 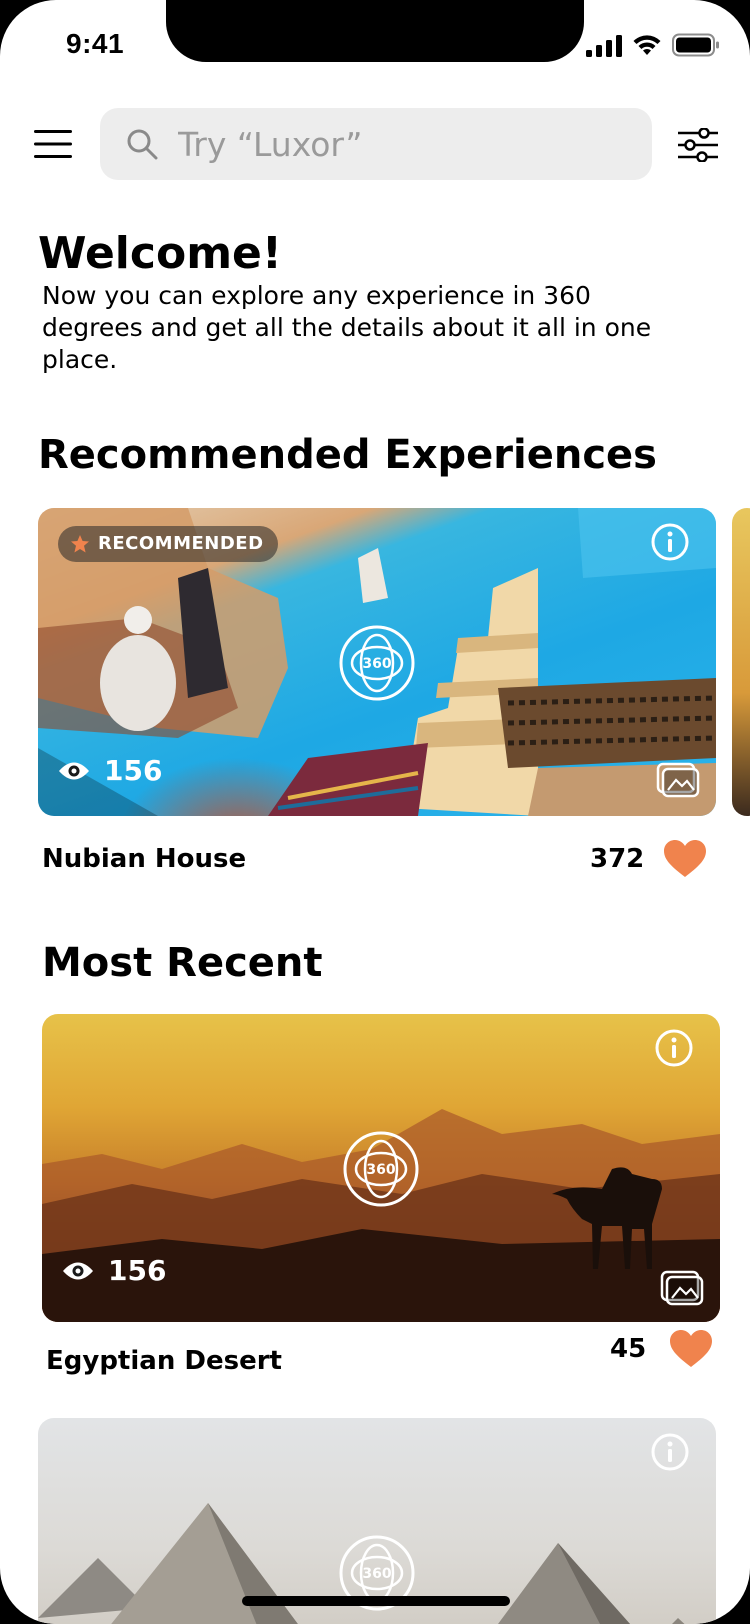 I want to click on like-count: 45, so click(x=628, y=1349).